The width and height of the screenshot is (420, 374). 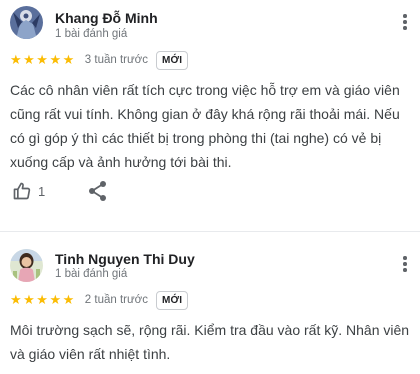 I want to click on divider, so click(x=210, y=231).